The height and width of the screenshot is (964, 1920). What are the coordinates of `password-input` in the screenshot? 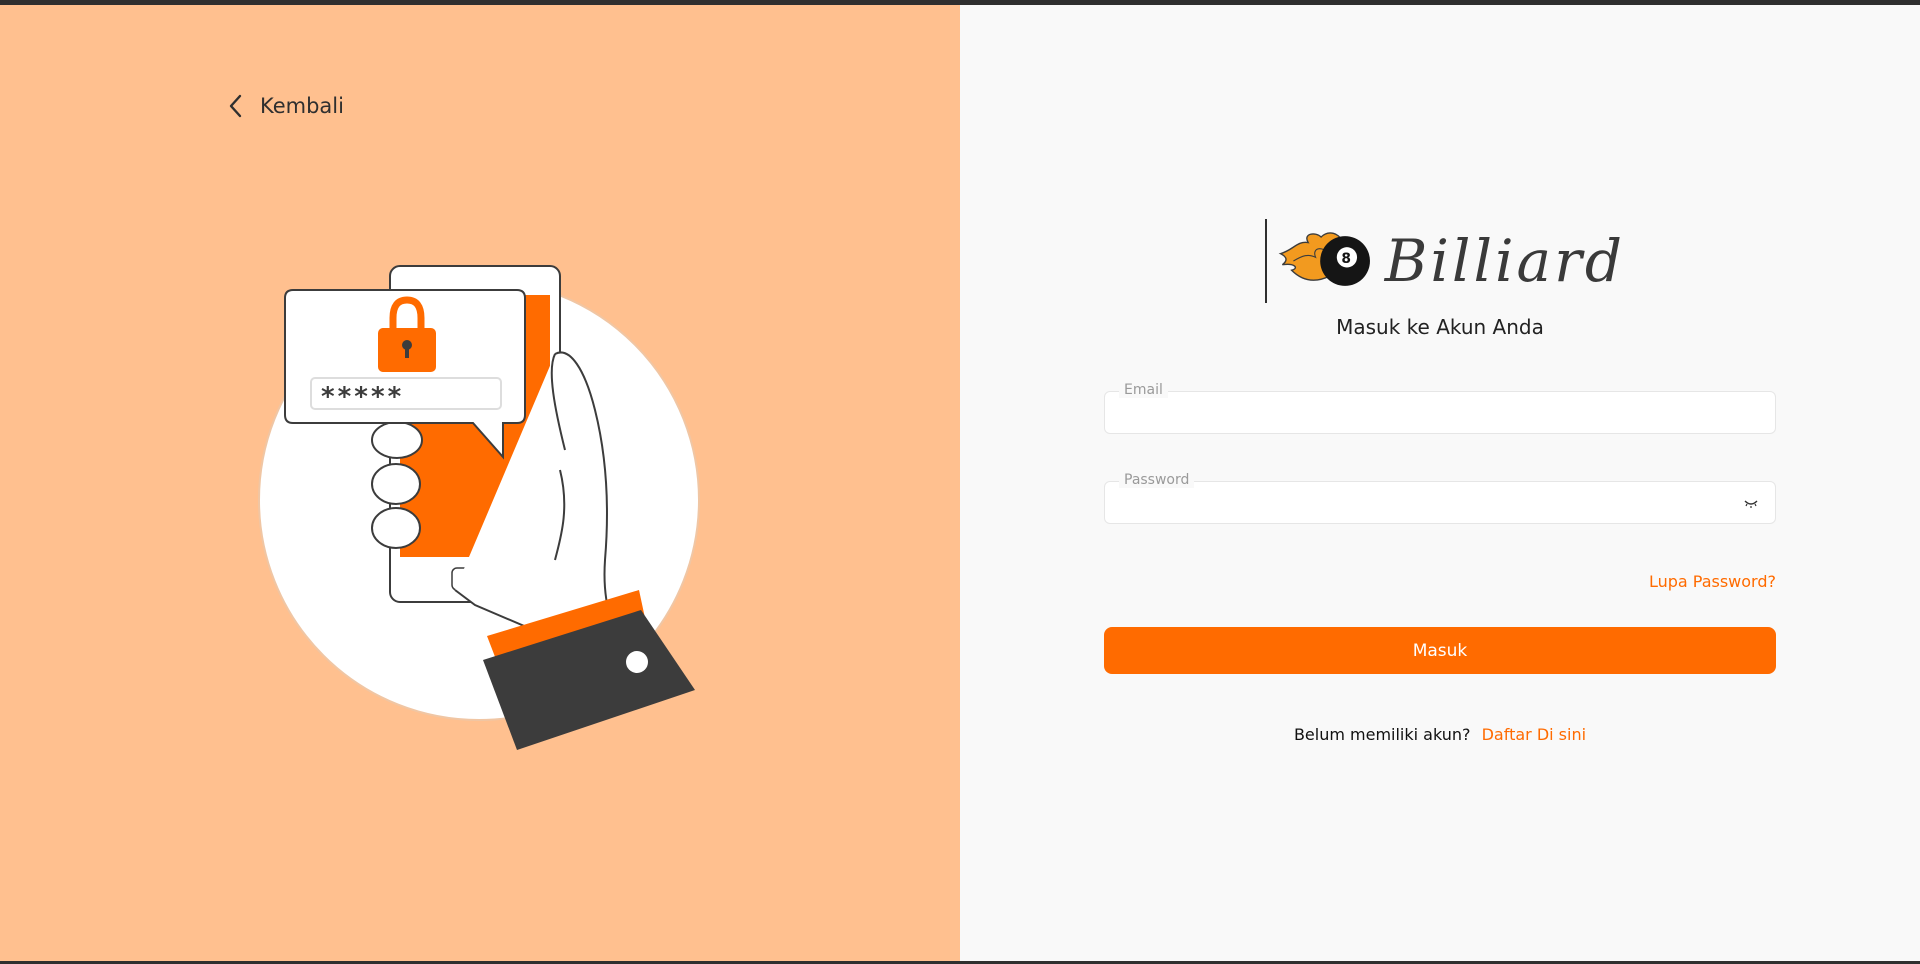 It's located at (1440, 502).